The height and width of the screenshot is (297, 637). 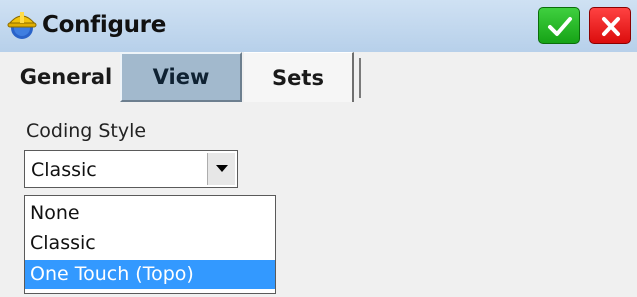 What do you see at coordinates (86, 131) in the screenshot?
I see `coding-style-label: Coding Style` at bounding box center [86, 131].